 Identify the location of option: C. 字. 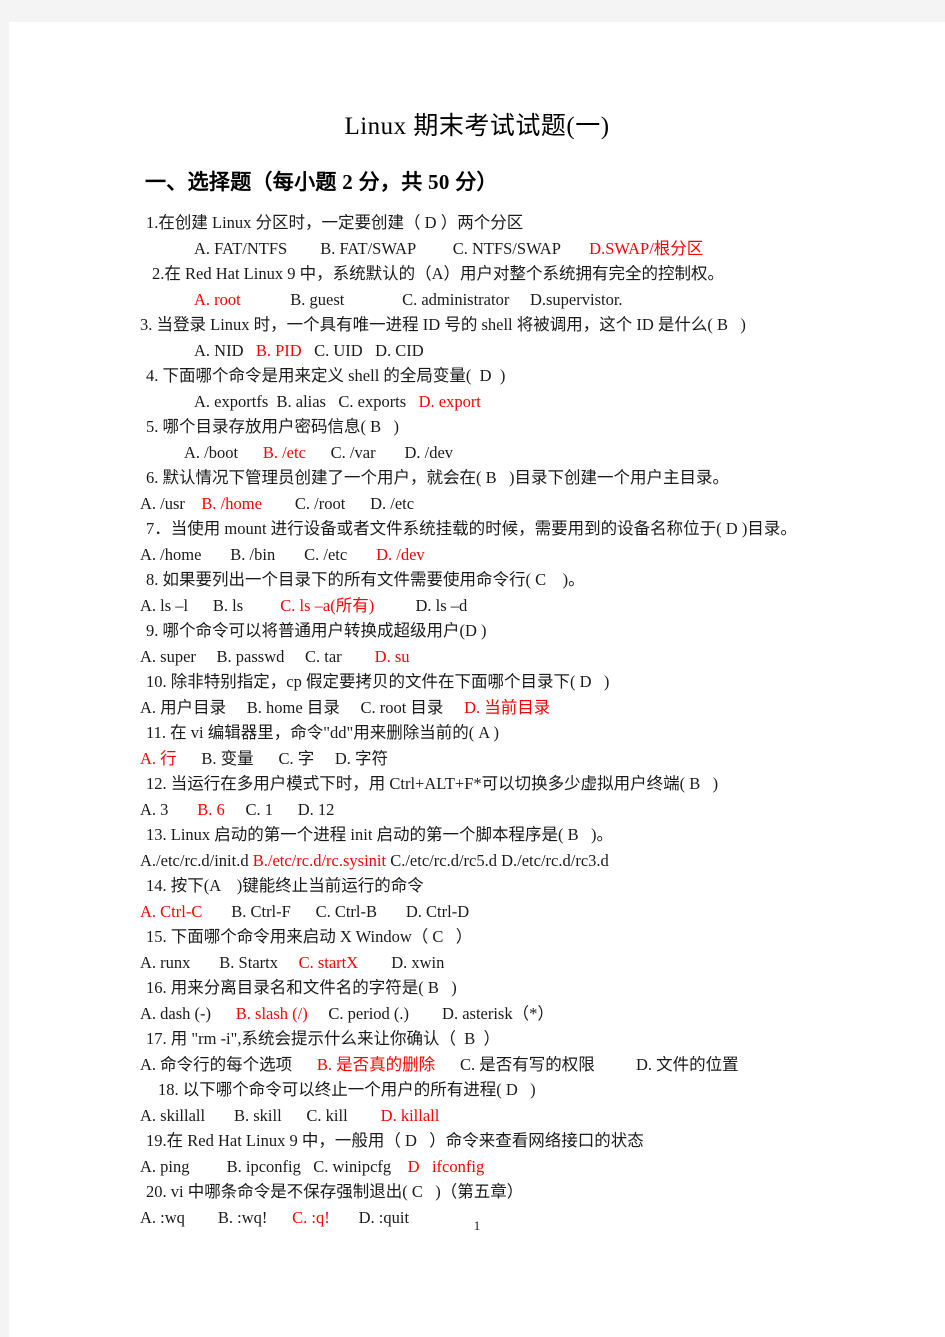
(296, 758).